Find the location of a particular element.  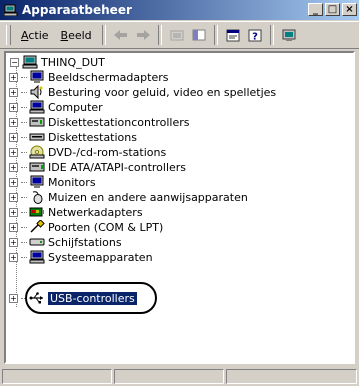

menu-beeld-rest: eeld is located at coordinates (80, 35).